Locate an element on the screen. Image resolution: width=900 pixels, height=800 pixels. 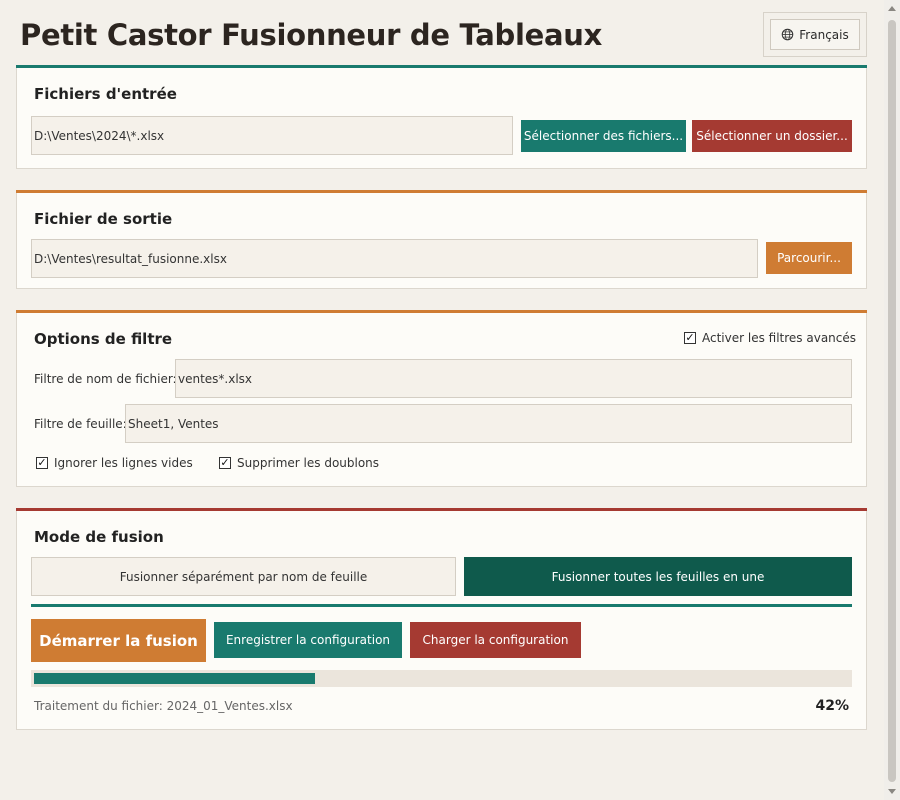
remove-duplicates-label: Supprimer les doublons is located at coordinates (308, 463).